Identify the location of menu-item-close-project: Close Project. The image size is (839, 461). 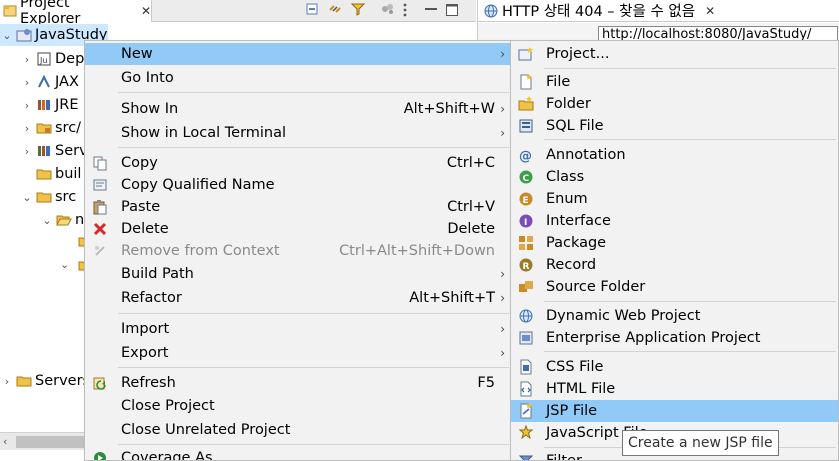
(298, 406).